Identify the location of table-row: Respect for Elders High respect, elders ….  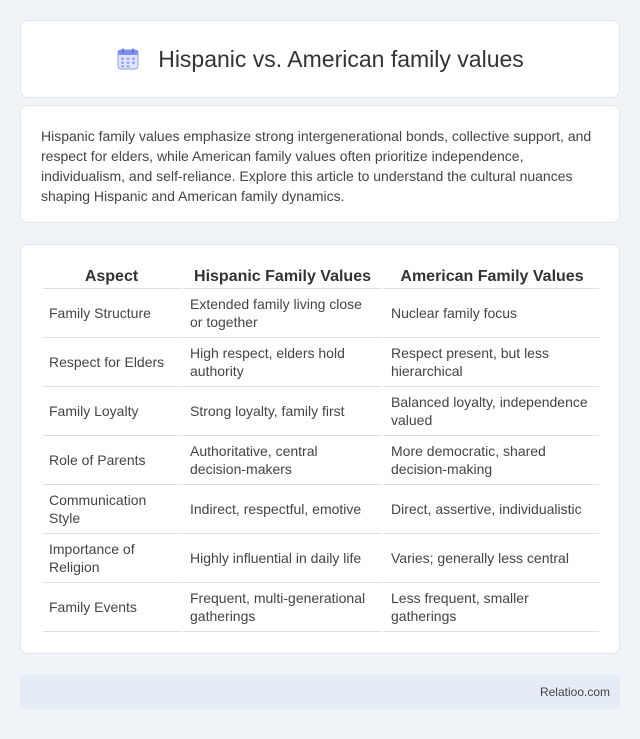
(321, 362).